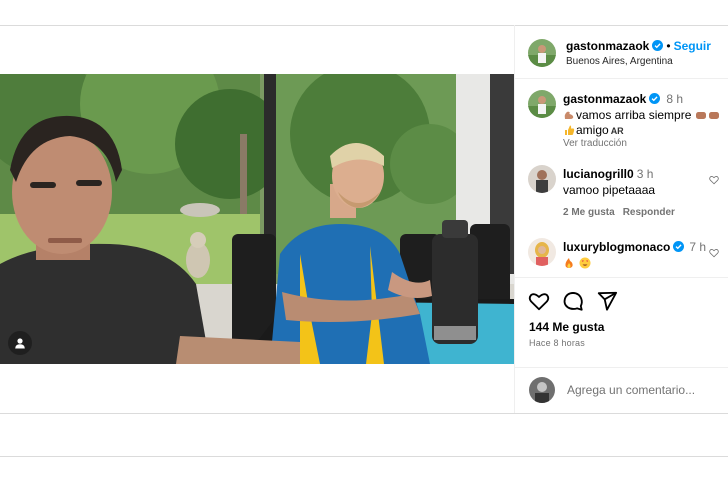 The height and width of the screenshot is (488, 728). I want to click on author-username-row: gastonmazaok • Seguir, so click(638, 46).